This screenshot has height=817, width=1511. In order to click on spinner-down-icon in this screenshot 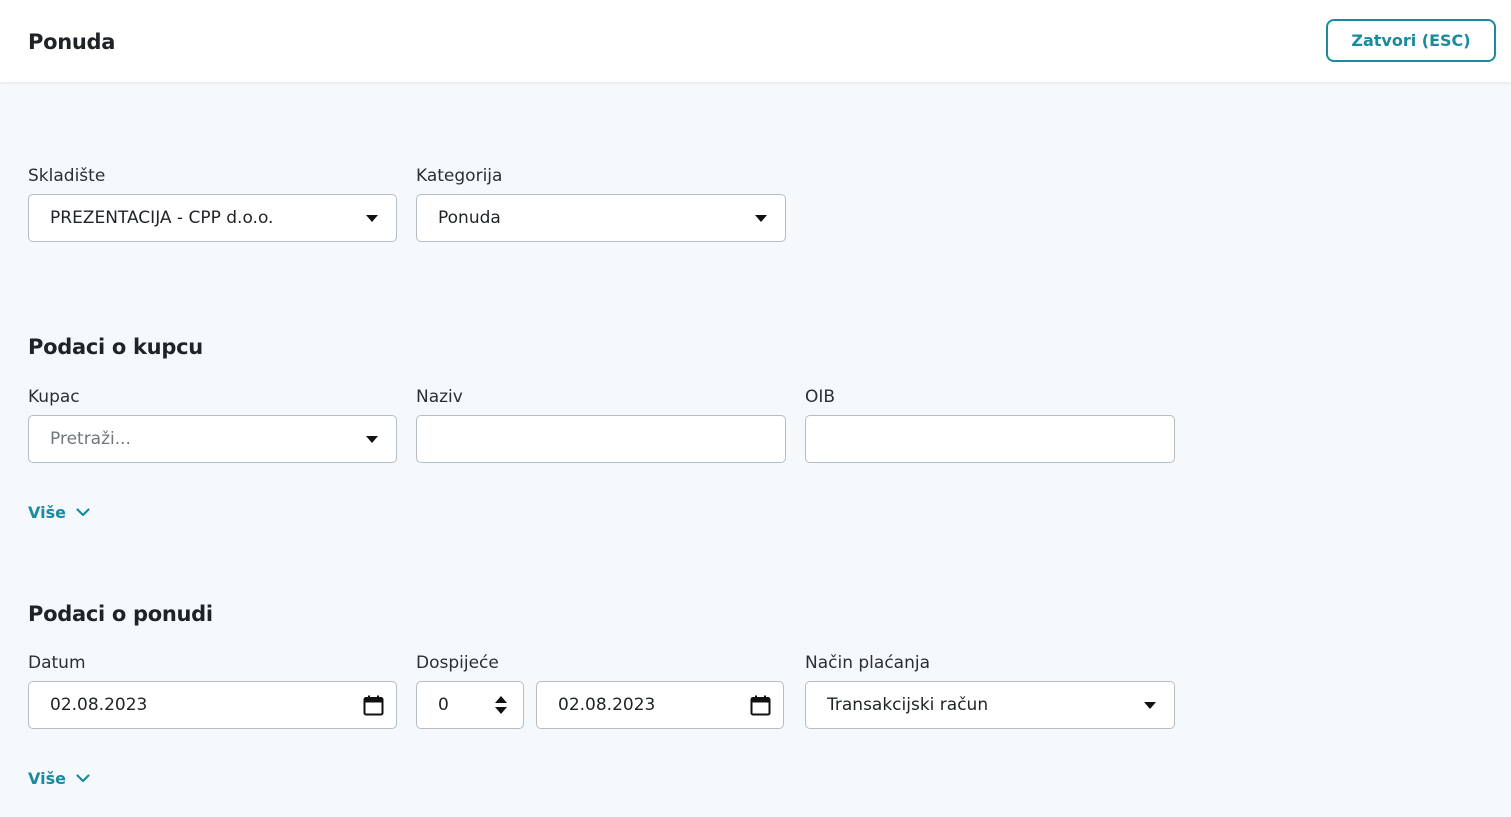, I will do `click(501, 710)`.